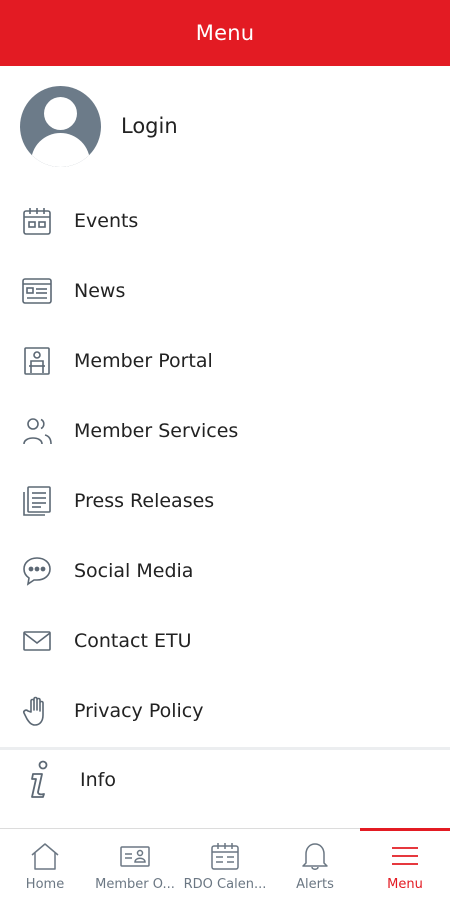  Describe the element at coordinates (37, 571) in the screenshot. I see `chat-bubble-icon` at that location.